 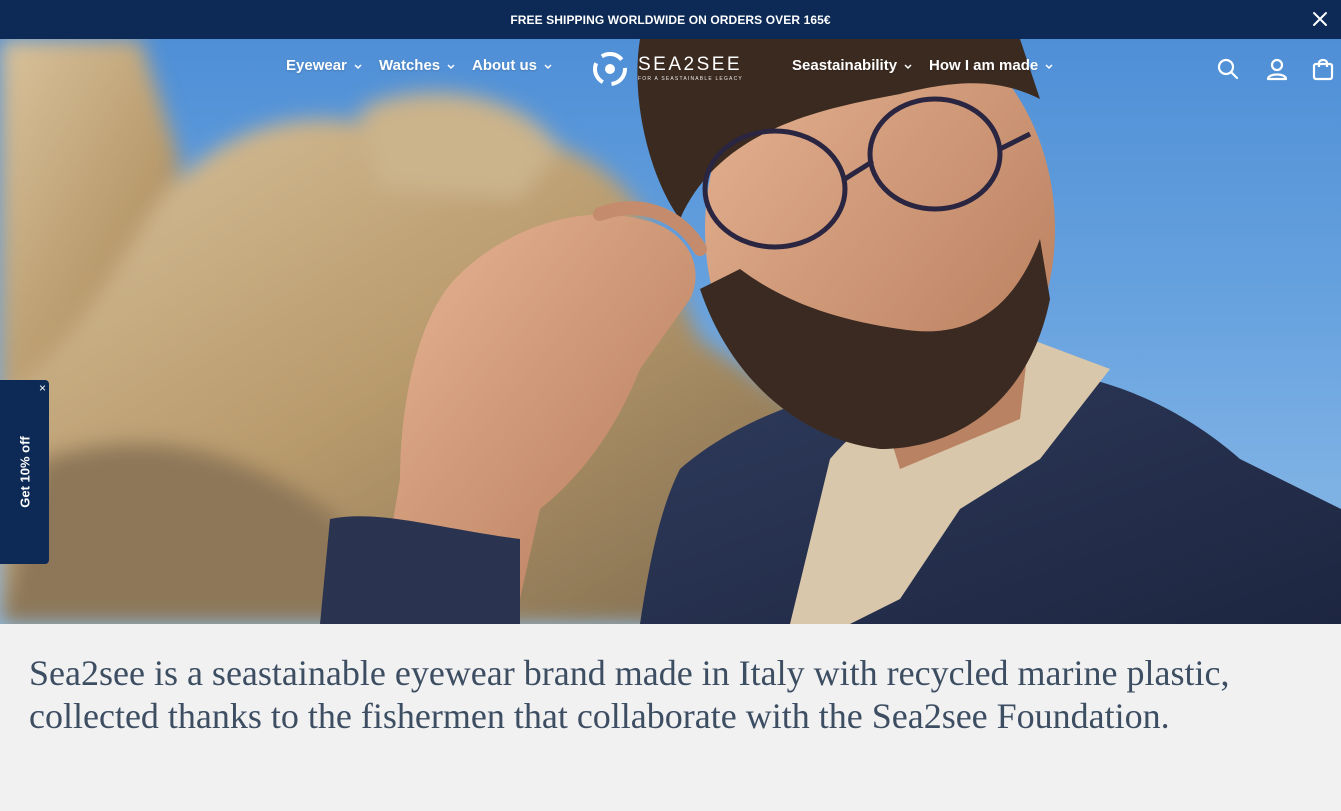 I want to click on nav-item-label: Eyewear, so click(x=316, y=65).